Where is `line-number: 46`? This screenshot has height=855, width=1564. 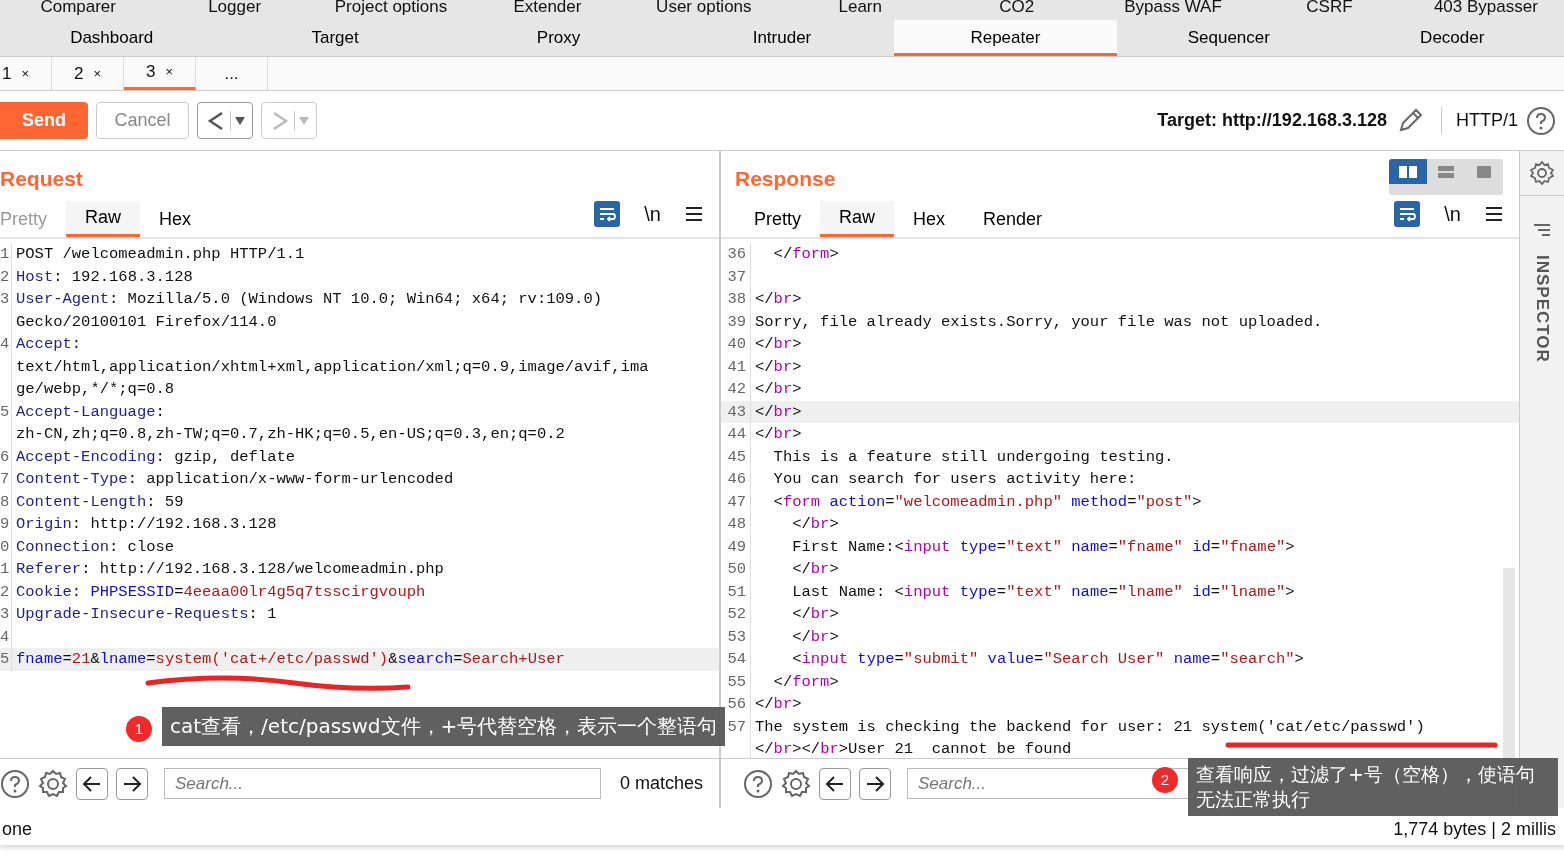
line-number: 46 is located at coordinates (736, 479).